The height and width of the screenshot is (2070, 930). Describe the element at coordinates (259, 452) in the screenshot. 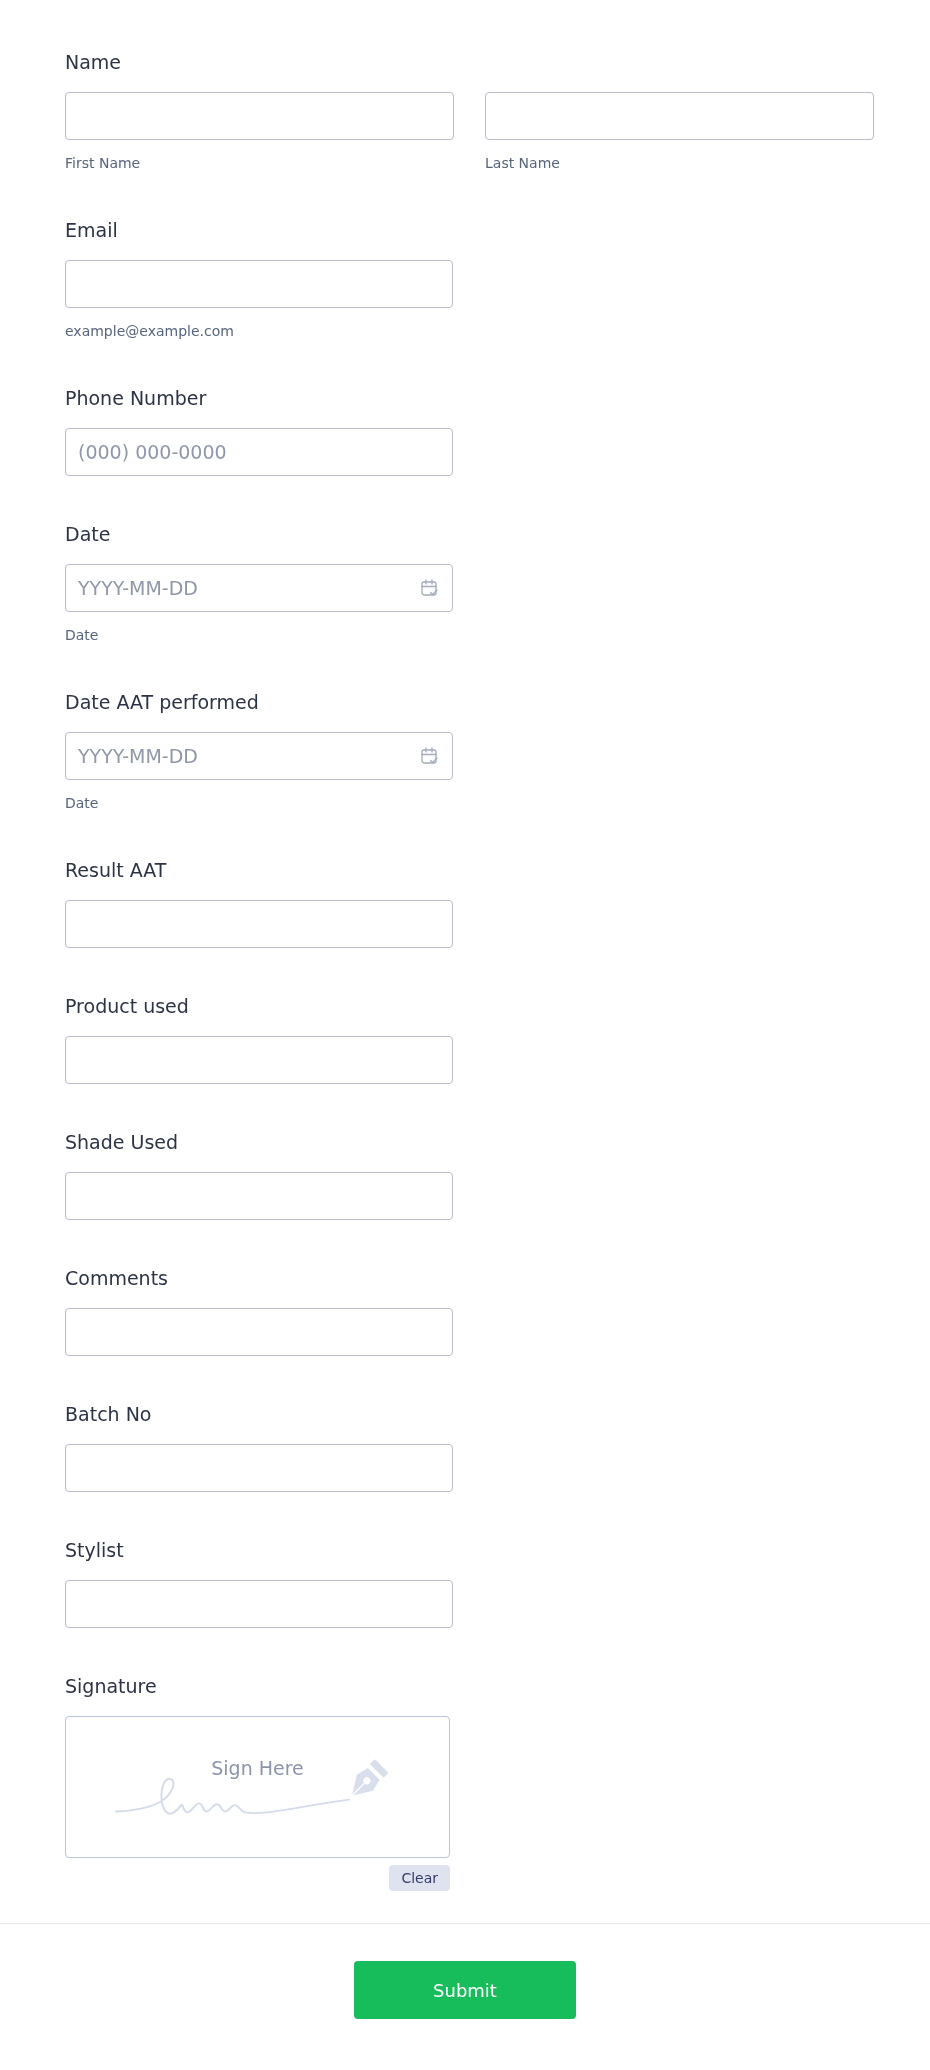

I see `input-field: (000) 000-0000` at that location.